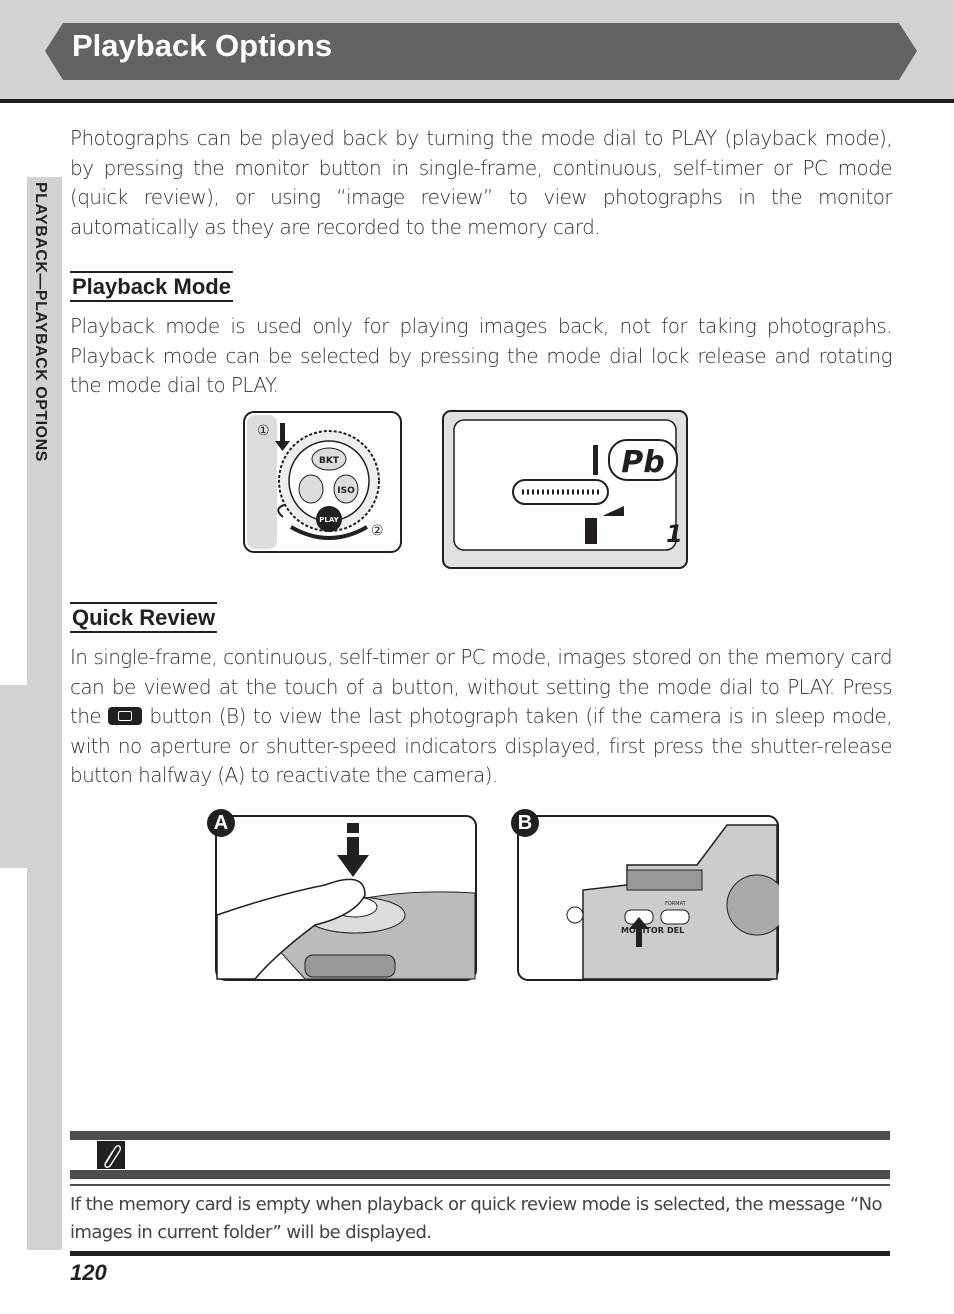 The image size is (954, 1314). Describe the element at coordinates (111, 1155) in the screenshot. I see `paperclip-icon` at that location.